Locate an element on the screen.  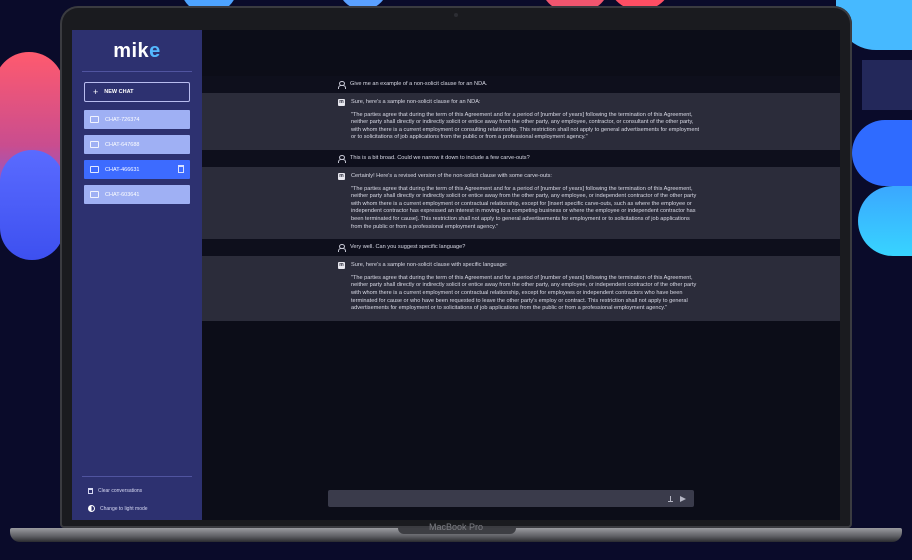
chat-item: CHAT-603641 is located at coordinates (137, 194).